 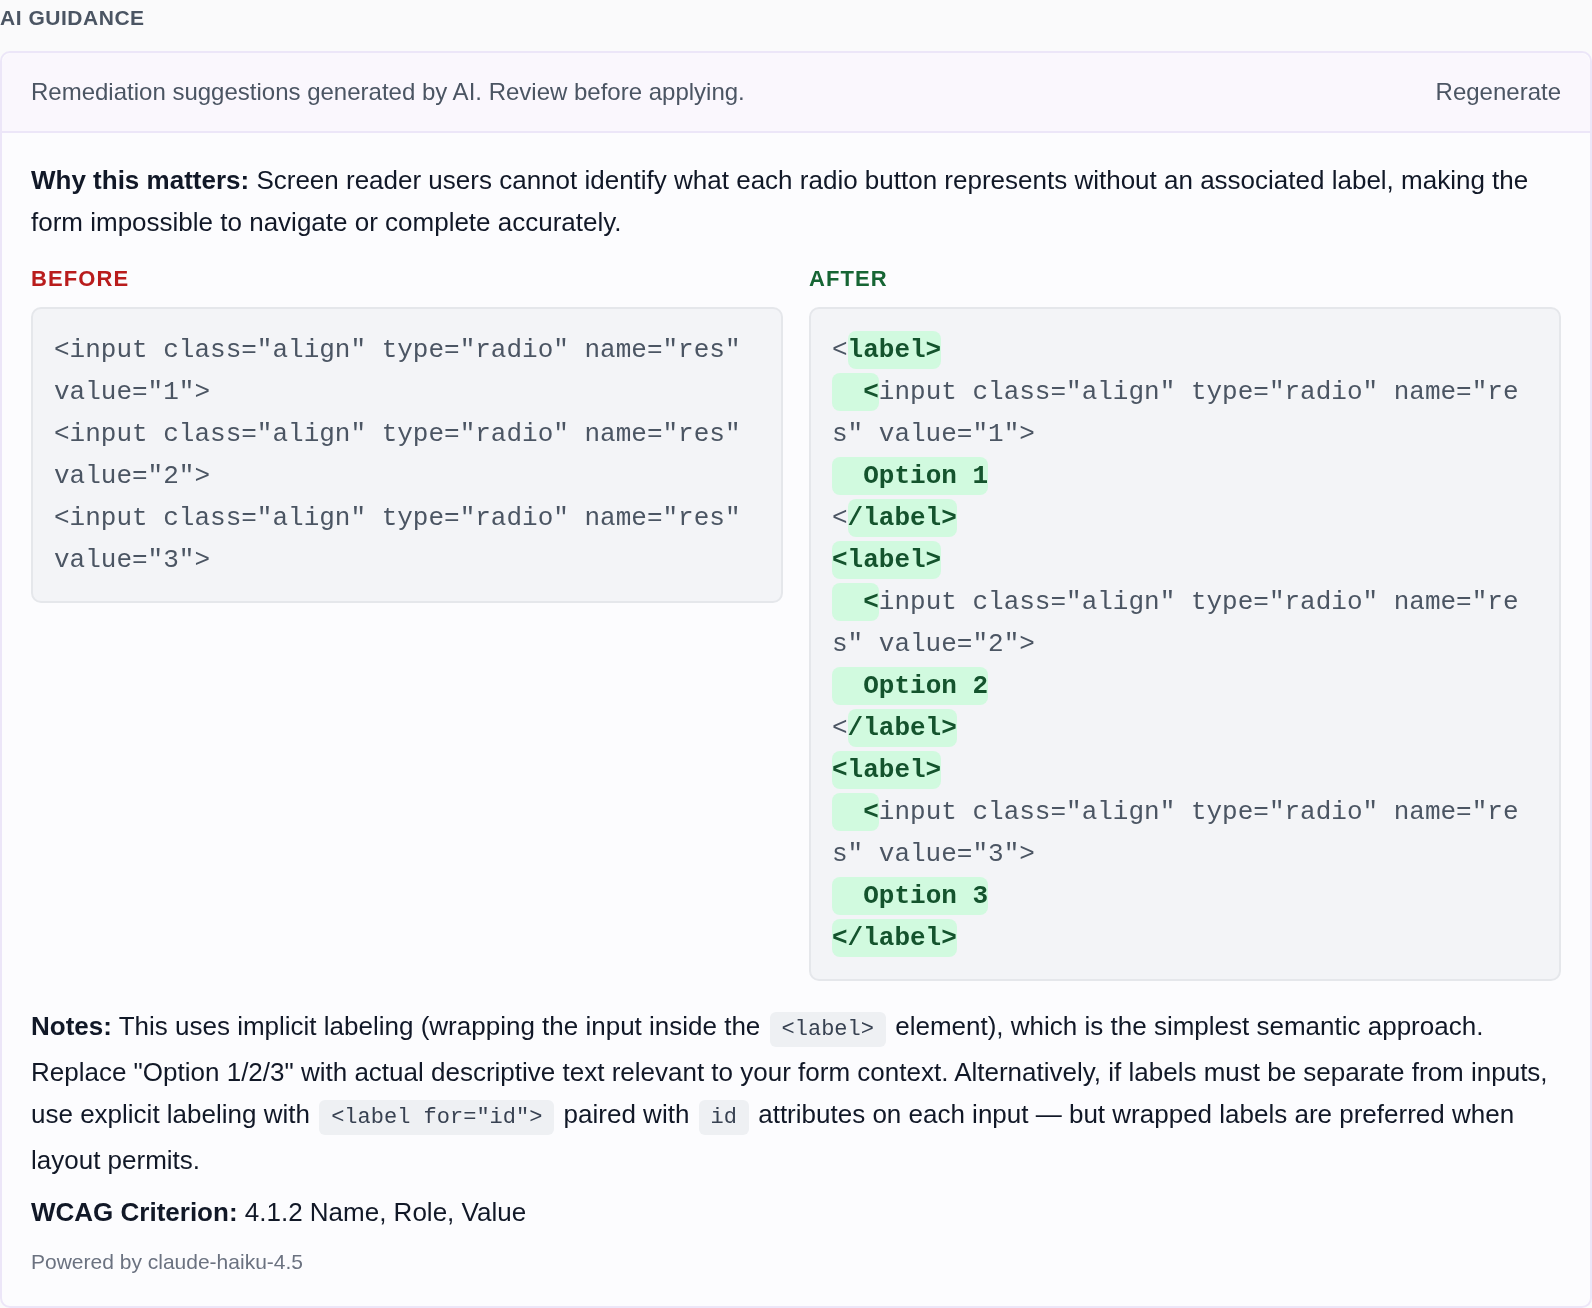 I want to click on before-heading: BEFORE, so click(x=80, y=279).